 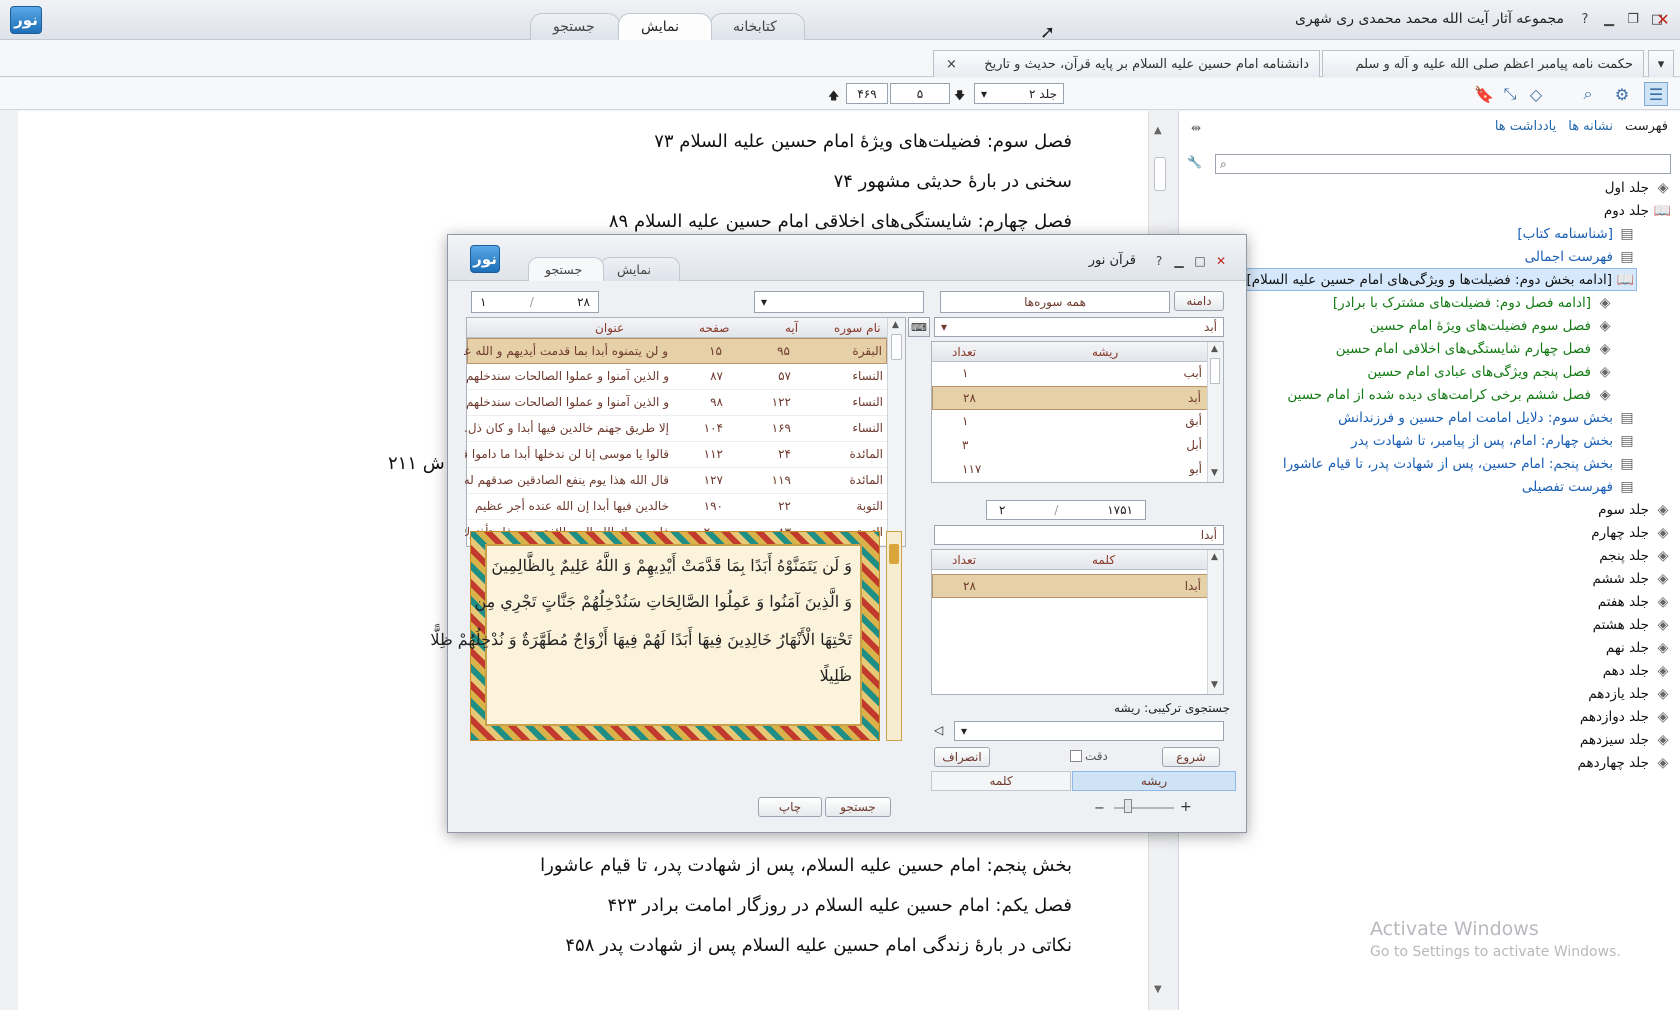 I want to click on search-button: جستجو, so click(x=858, y=807).